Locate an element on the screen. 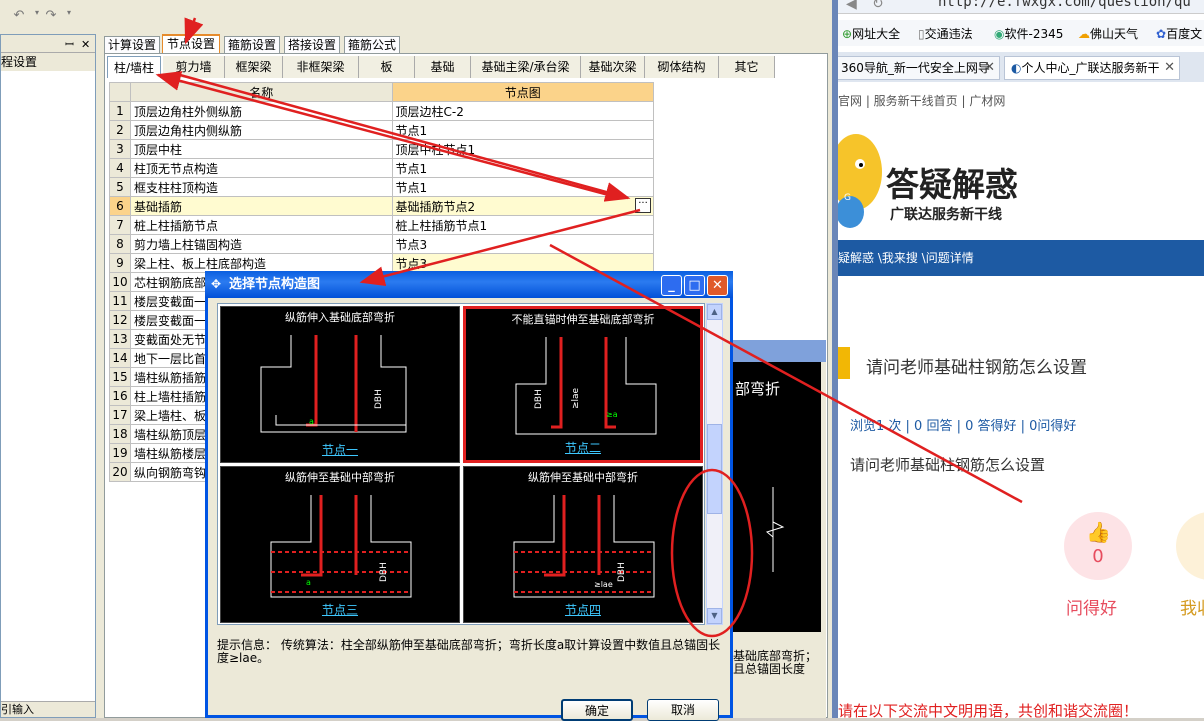  row-name-cell: 柱顶无节点构造 is located at coordinates (261, 168).